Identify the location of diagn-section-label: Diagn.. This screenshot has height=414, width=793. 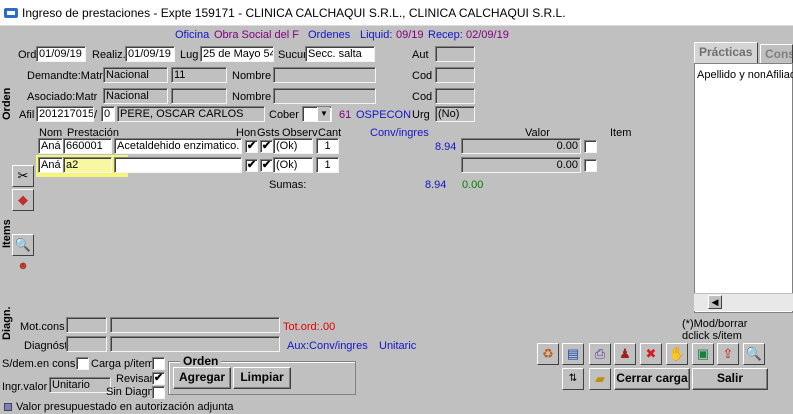
(7, 323).